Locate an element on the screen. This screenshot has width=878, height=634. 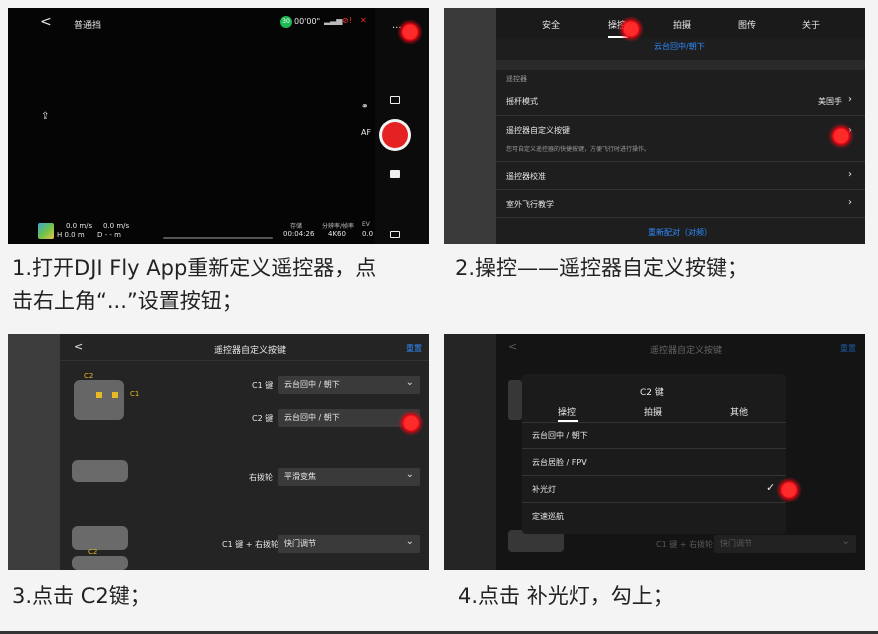
reset-button: 重置 is located at coordinates (414, 348).